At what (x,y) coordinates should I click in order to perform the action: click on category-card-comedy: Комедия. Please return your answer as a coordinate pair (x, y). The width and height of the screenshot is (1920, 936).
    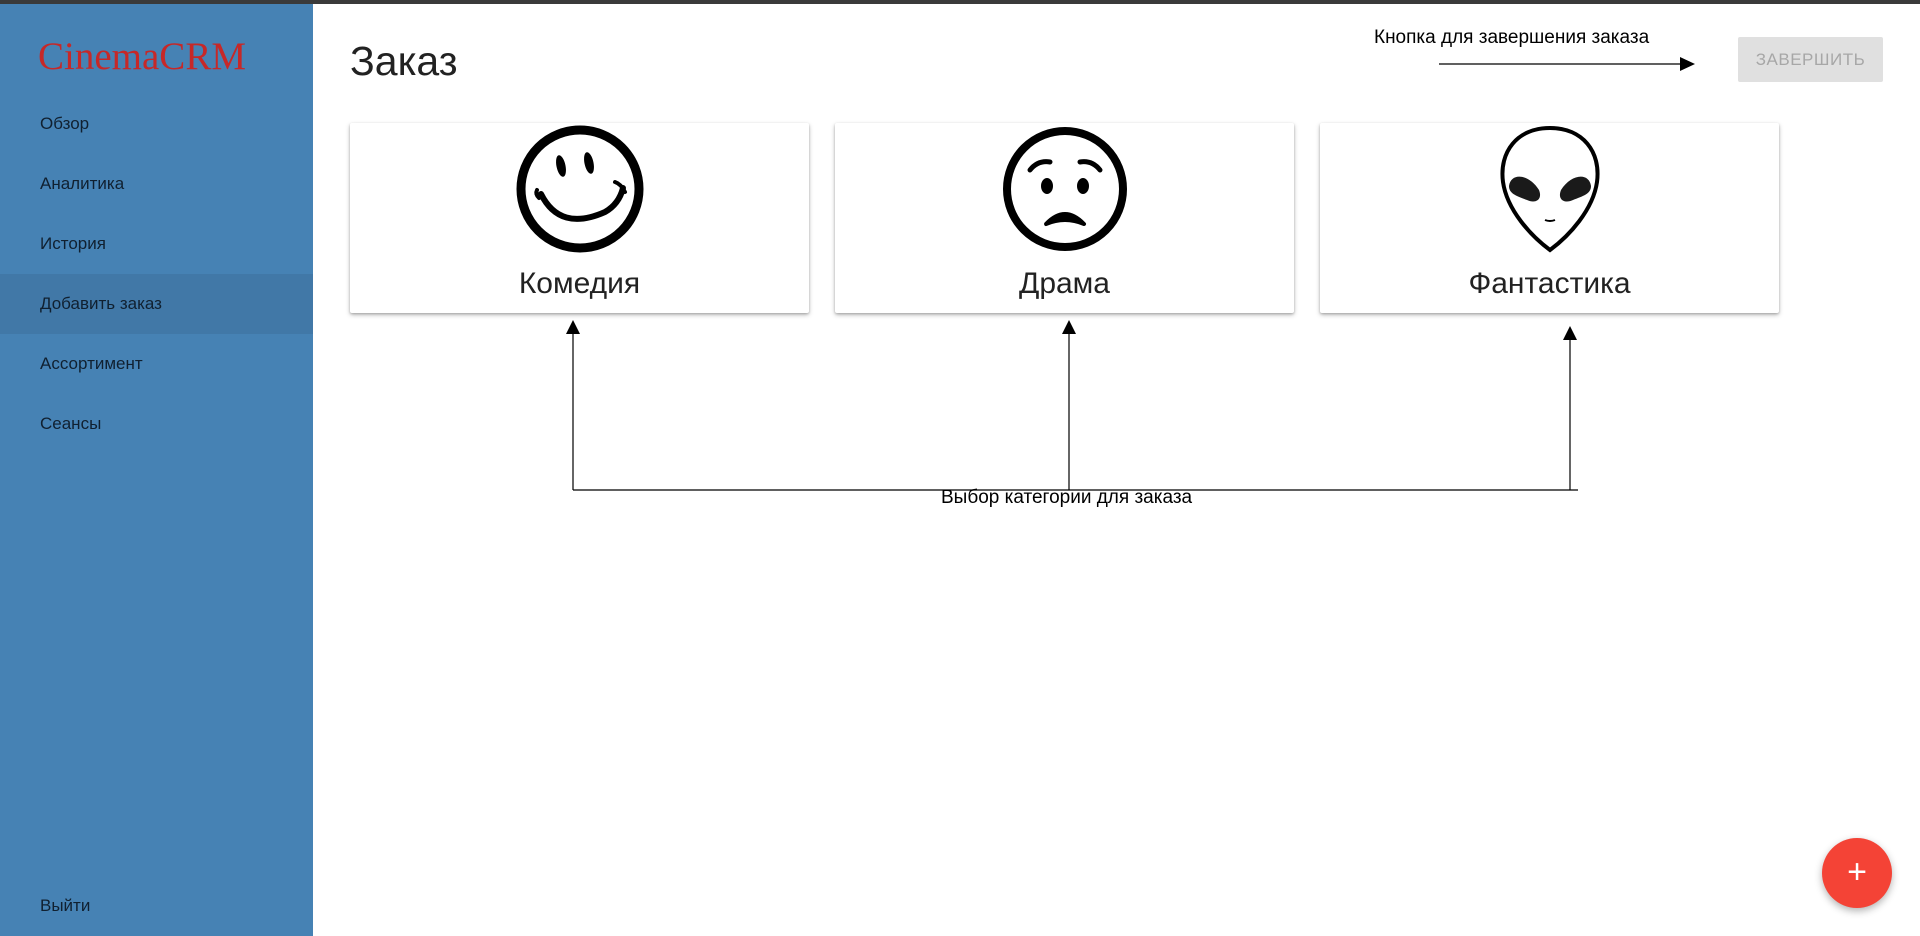
    Looking at the image, I should click on (579, 218).